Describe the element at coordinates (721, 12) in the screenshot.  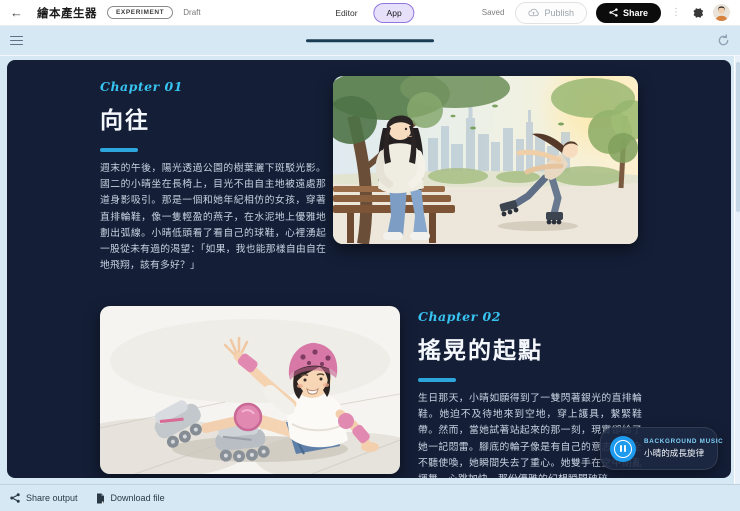
I see `user-avatar` at that location.